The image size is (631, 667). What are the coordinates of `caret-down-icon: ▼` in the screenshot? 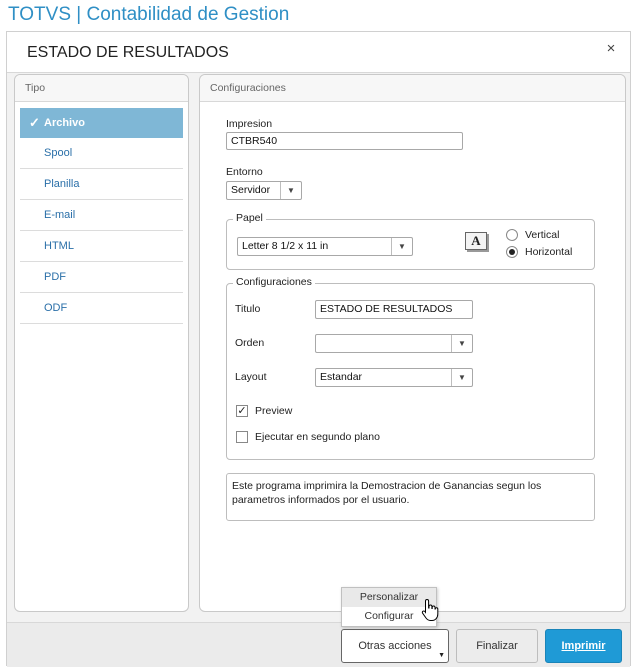 It's located at (441, 655).